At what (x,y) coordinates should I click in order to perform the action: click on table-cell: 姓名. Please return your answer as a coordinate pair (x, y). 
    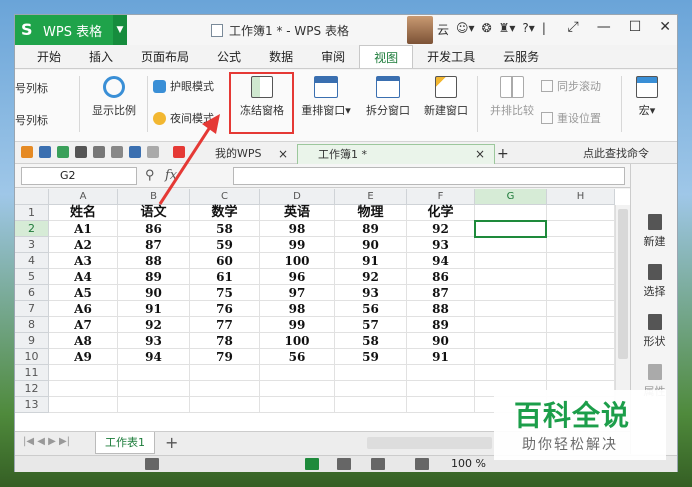
    Looking at the image, I should click on (83, 213).